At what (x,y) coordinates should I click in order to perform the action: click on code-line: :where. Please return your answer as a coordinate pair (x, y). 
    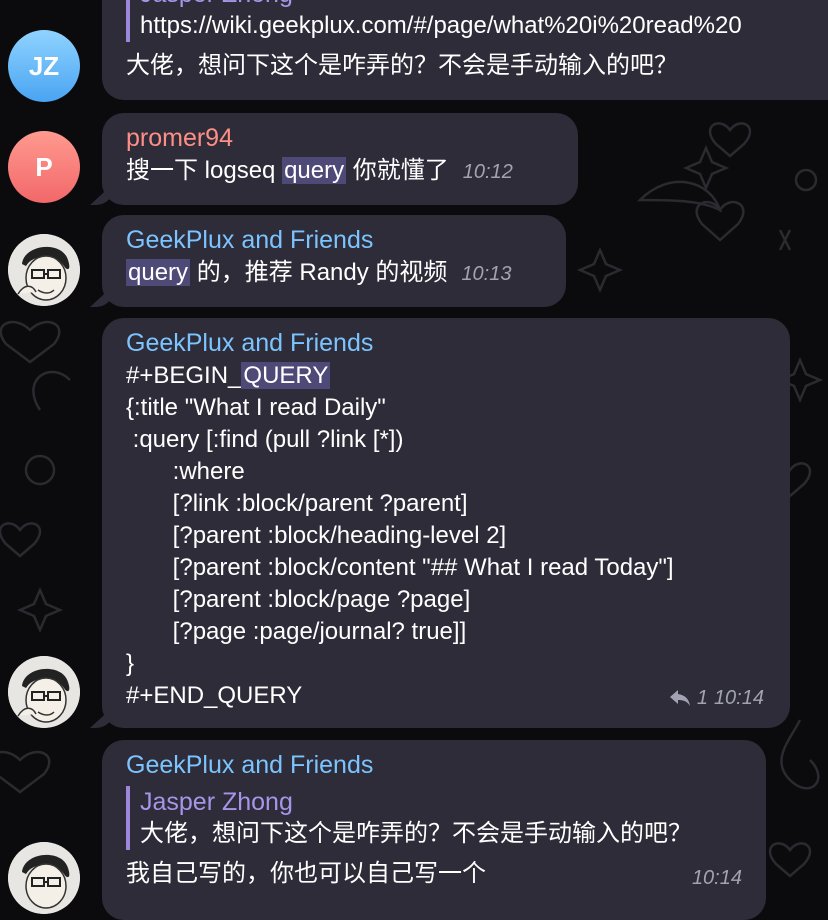
    Looking at the image, I should click on (185, 471).